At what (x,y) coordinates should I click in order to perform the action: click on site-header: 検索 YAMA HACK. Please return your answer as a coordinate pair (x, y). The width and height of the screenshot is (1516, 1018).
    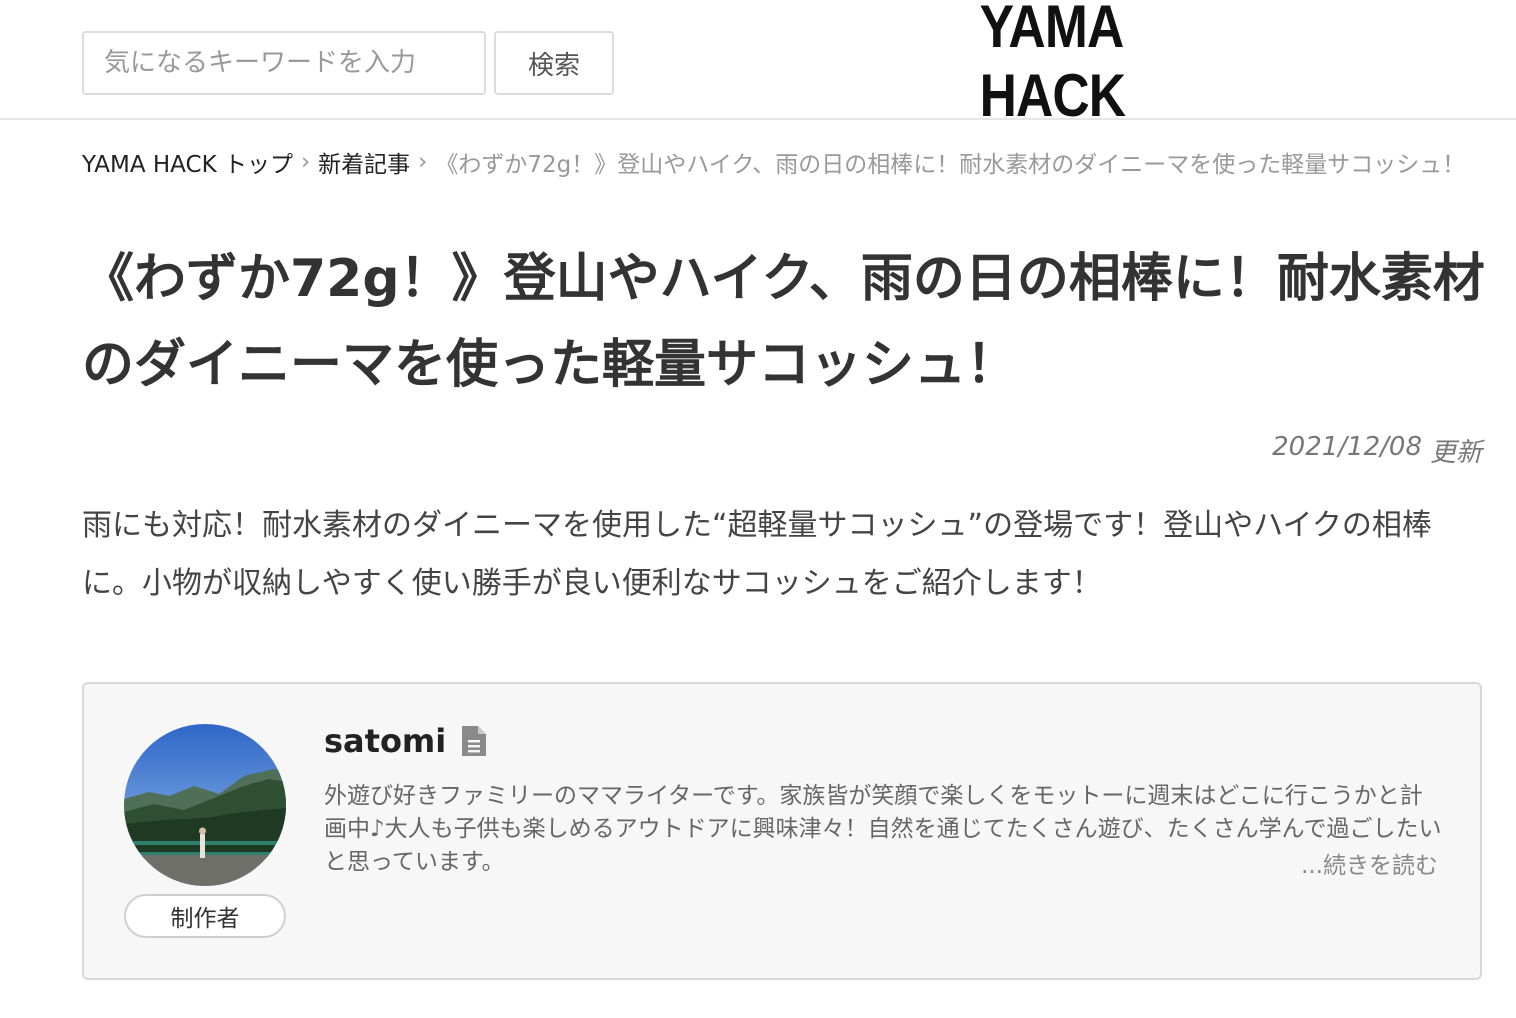
    Looking at the image, I should click on (758, 64).